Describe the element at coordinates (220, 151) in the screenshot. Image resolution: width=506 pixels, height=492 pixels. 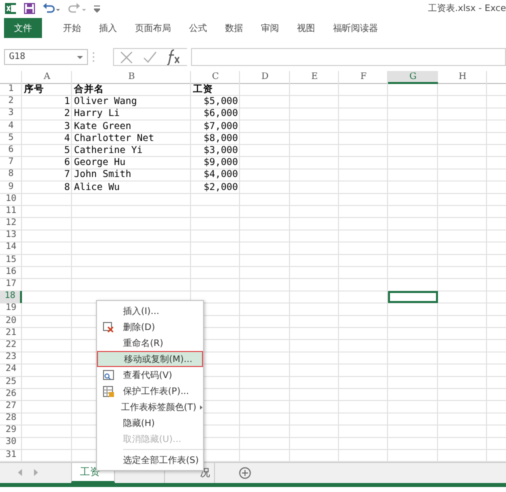
I see `table-cell-text: $3,000` at that location.